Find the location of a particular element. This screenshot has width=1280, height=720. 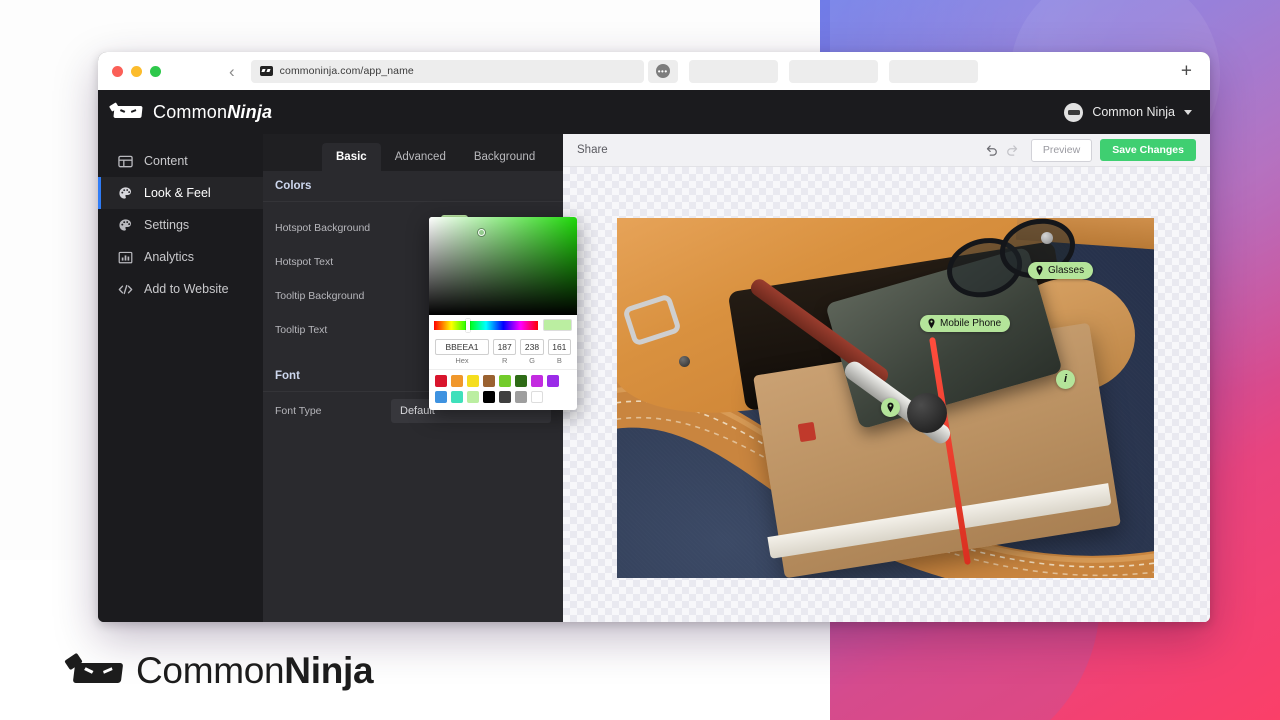

color-row-label: Tooltip Background is located at coordinates (320, 296).